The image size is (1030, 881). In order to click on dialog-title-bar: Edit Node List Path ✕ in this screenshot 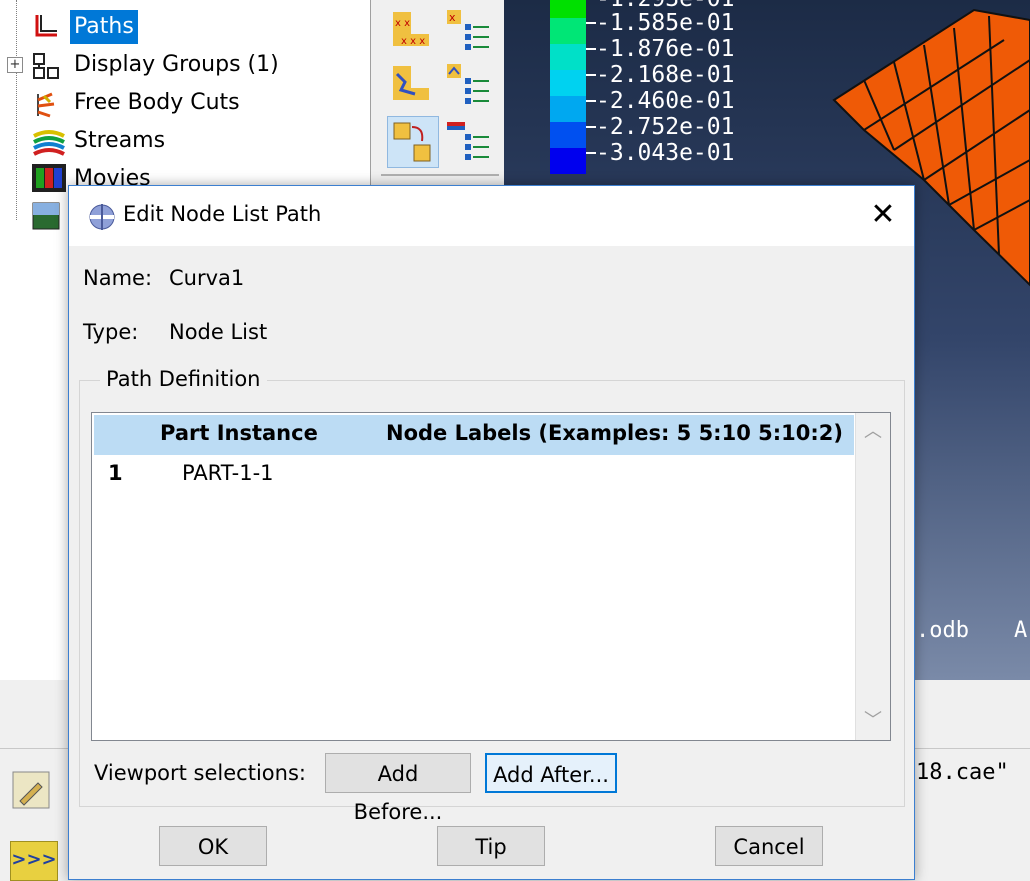, I will do `click(491, 216)`.